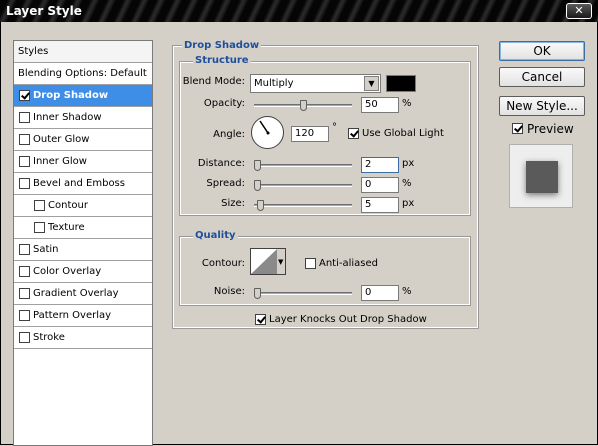 Image resolution: width=598 pixels, height=446 pixels. Describe the element at coordinates (403, 133) in the screenshot. I see `use-global-light-label: Use Global Light` at that location.